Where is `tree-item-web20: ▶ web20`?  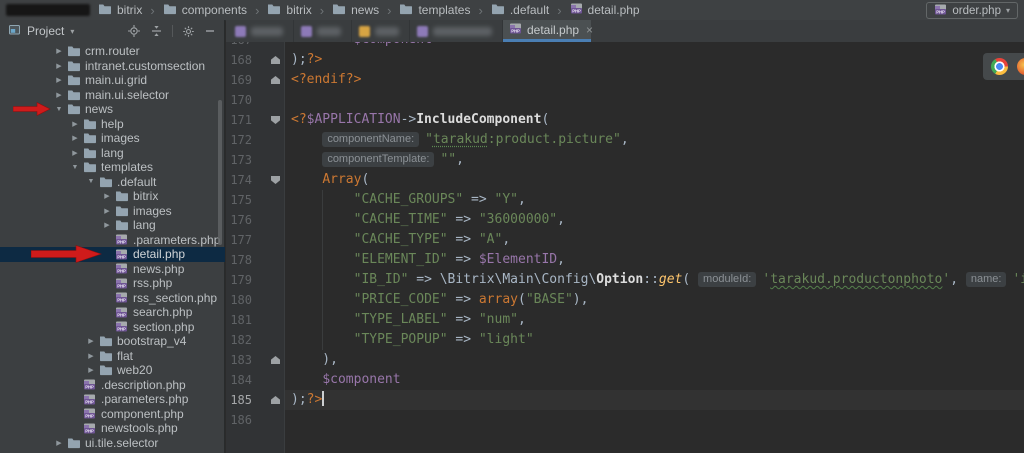 tree-item-web20: ▶ web20 is located at coordinates (112, 370).